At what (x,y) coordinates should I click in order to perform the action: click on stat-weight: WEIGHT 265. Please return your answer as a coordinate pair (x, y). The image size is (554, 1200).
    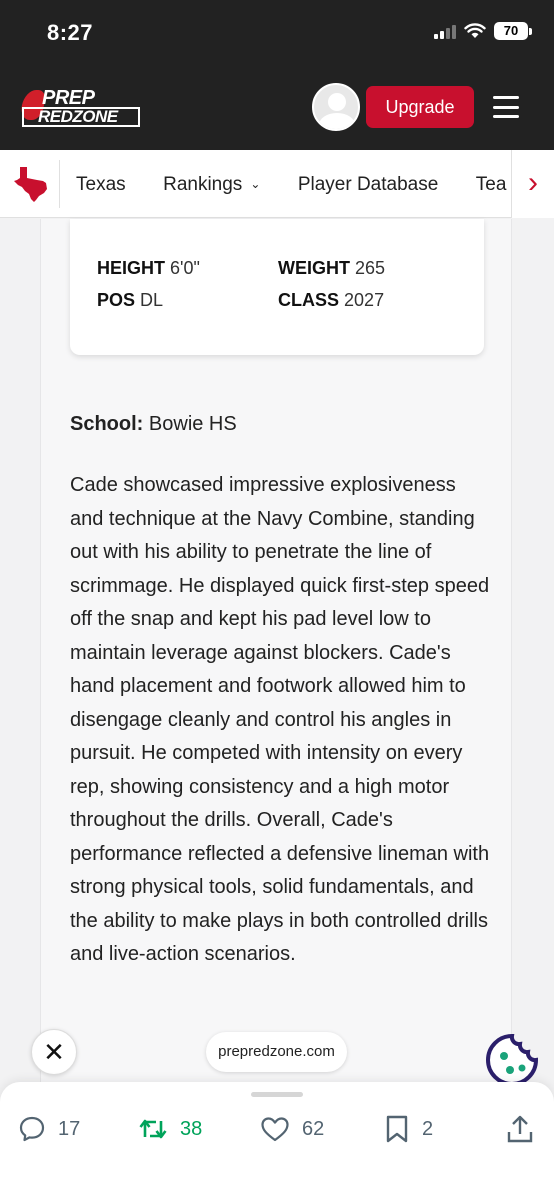
    Looking at the image, I should click on (331, 268).